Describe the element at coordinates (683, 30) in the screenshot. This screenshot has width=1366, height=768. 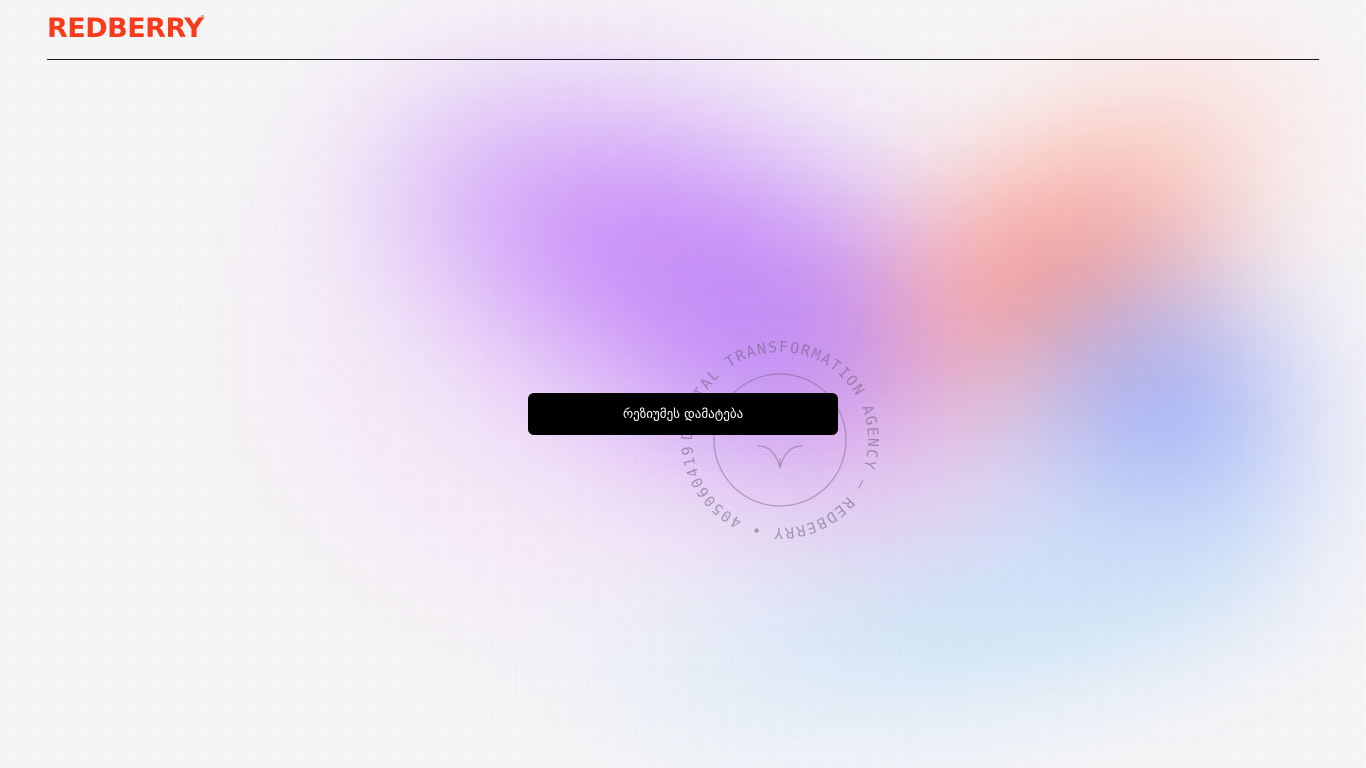
I see `site-header: REDBERRY ®` at that location.